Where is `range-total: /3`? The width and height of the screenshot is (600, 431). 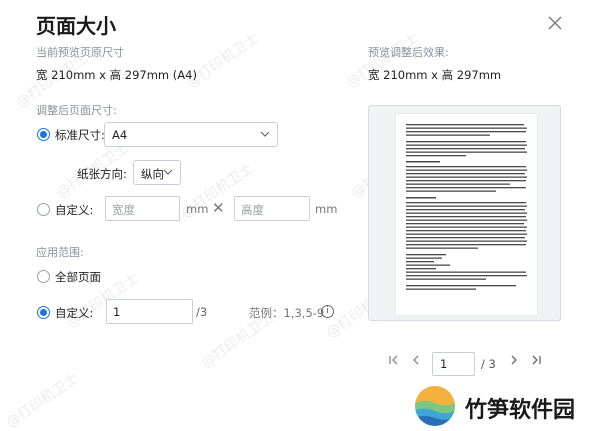 range-total: /3 is located at coordinates (202, 312).